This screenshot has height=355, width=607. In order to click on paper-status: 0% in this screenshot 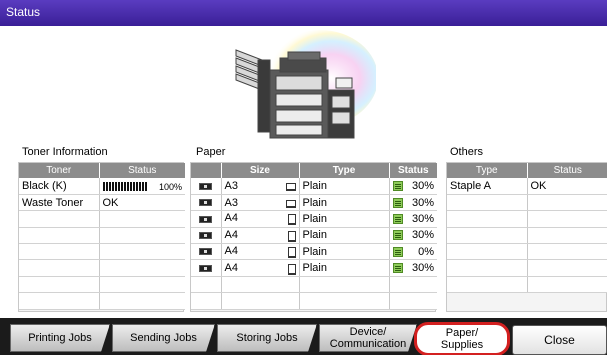, I will do `click(426, 251)`.